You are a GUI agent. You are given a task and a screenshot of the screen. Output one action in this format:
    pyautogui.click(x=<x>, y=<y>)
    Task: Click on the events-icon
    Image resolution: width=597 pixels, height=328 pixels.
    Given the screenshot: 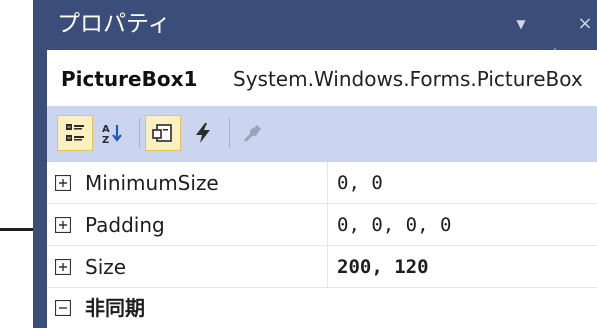 What is the action you would take?
    pyautogui.click(x=203, y=133)
    